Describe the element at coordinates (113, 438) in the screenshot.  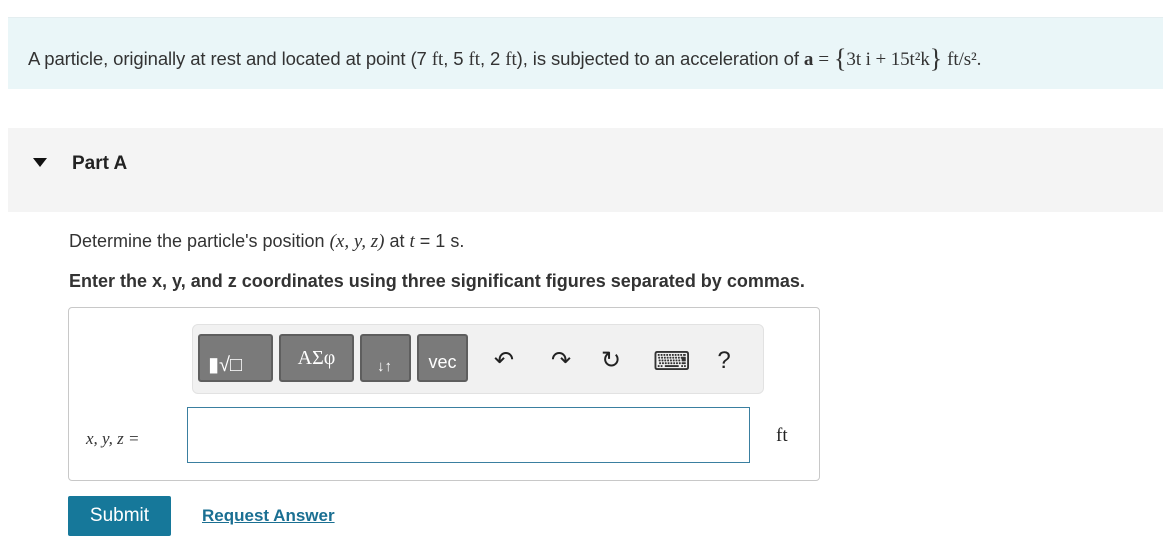
I see `answer-label: x, y, z =` at that location.